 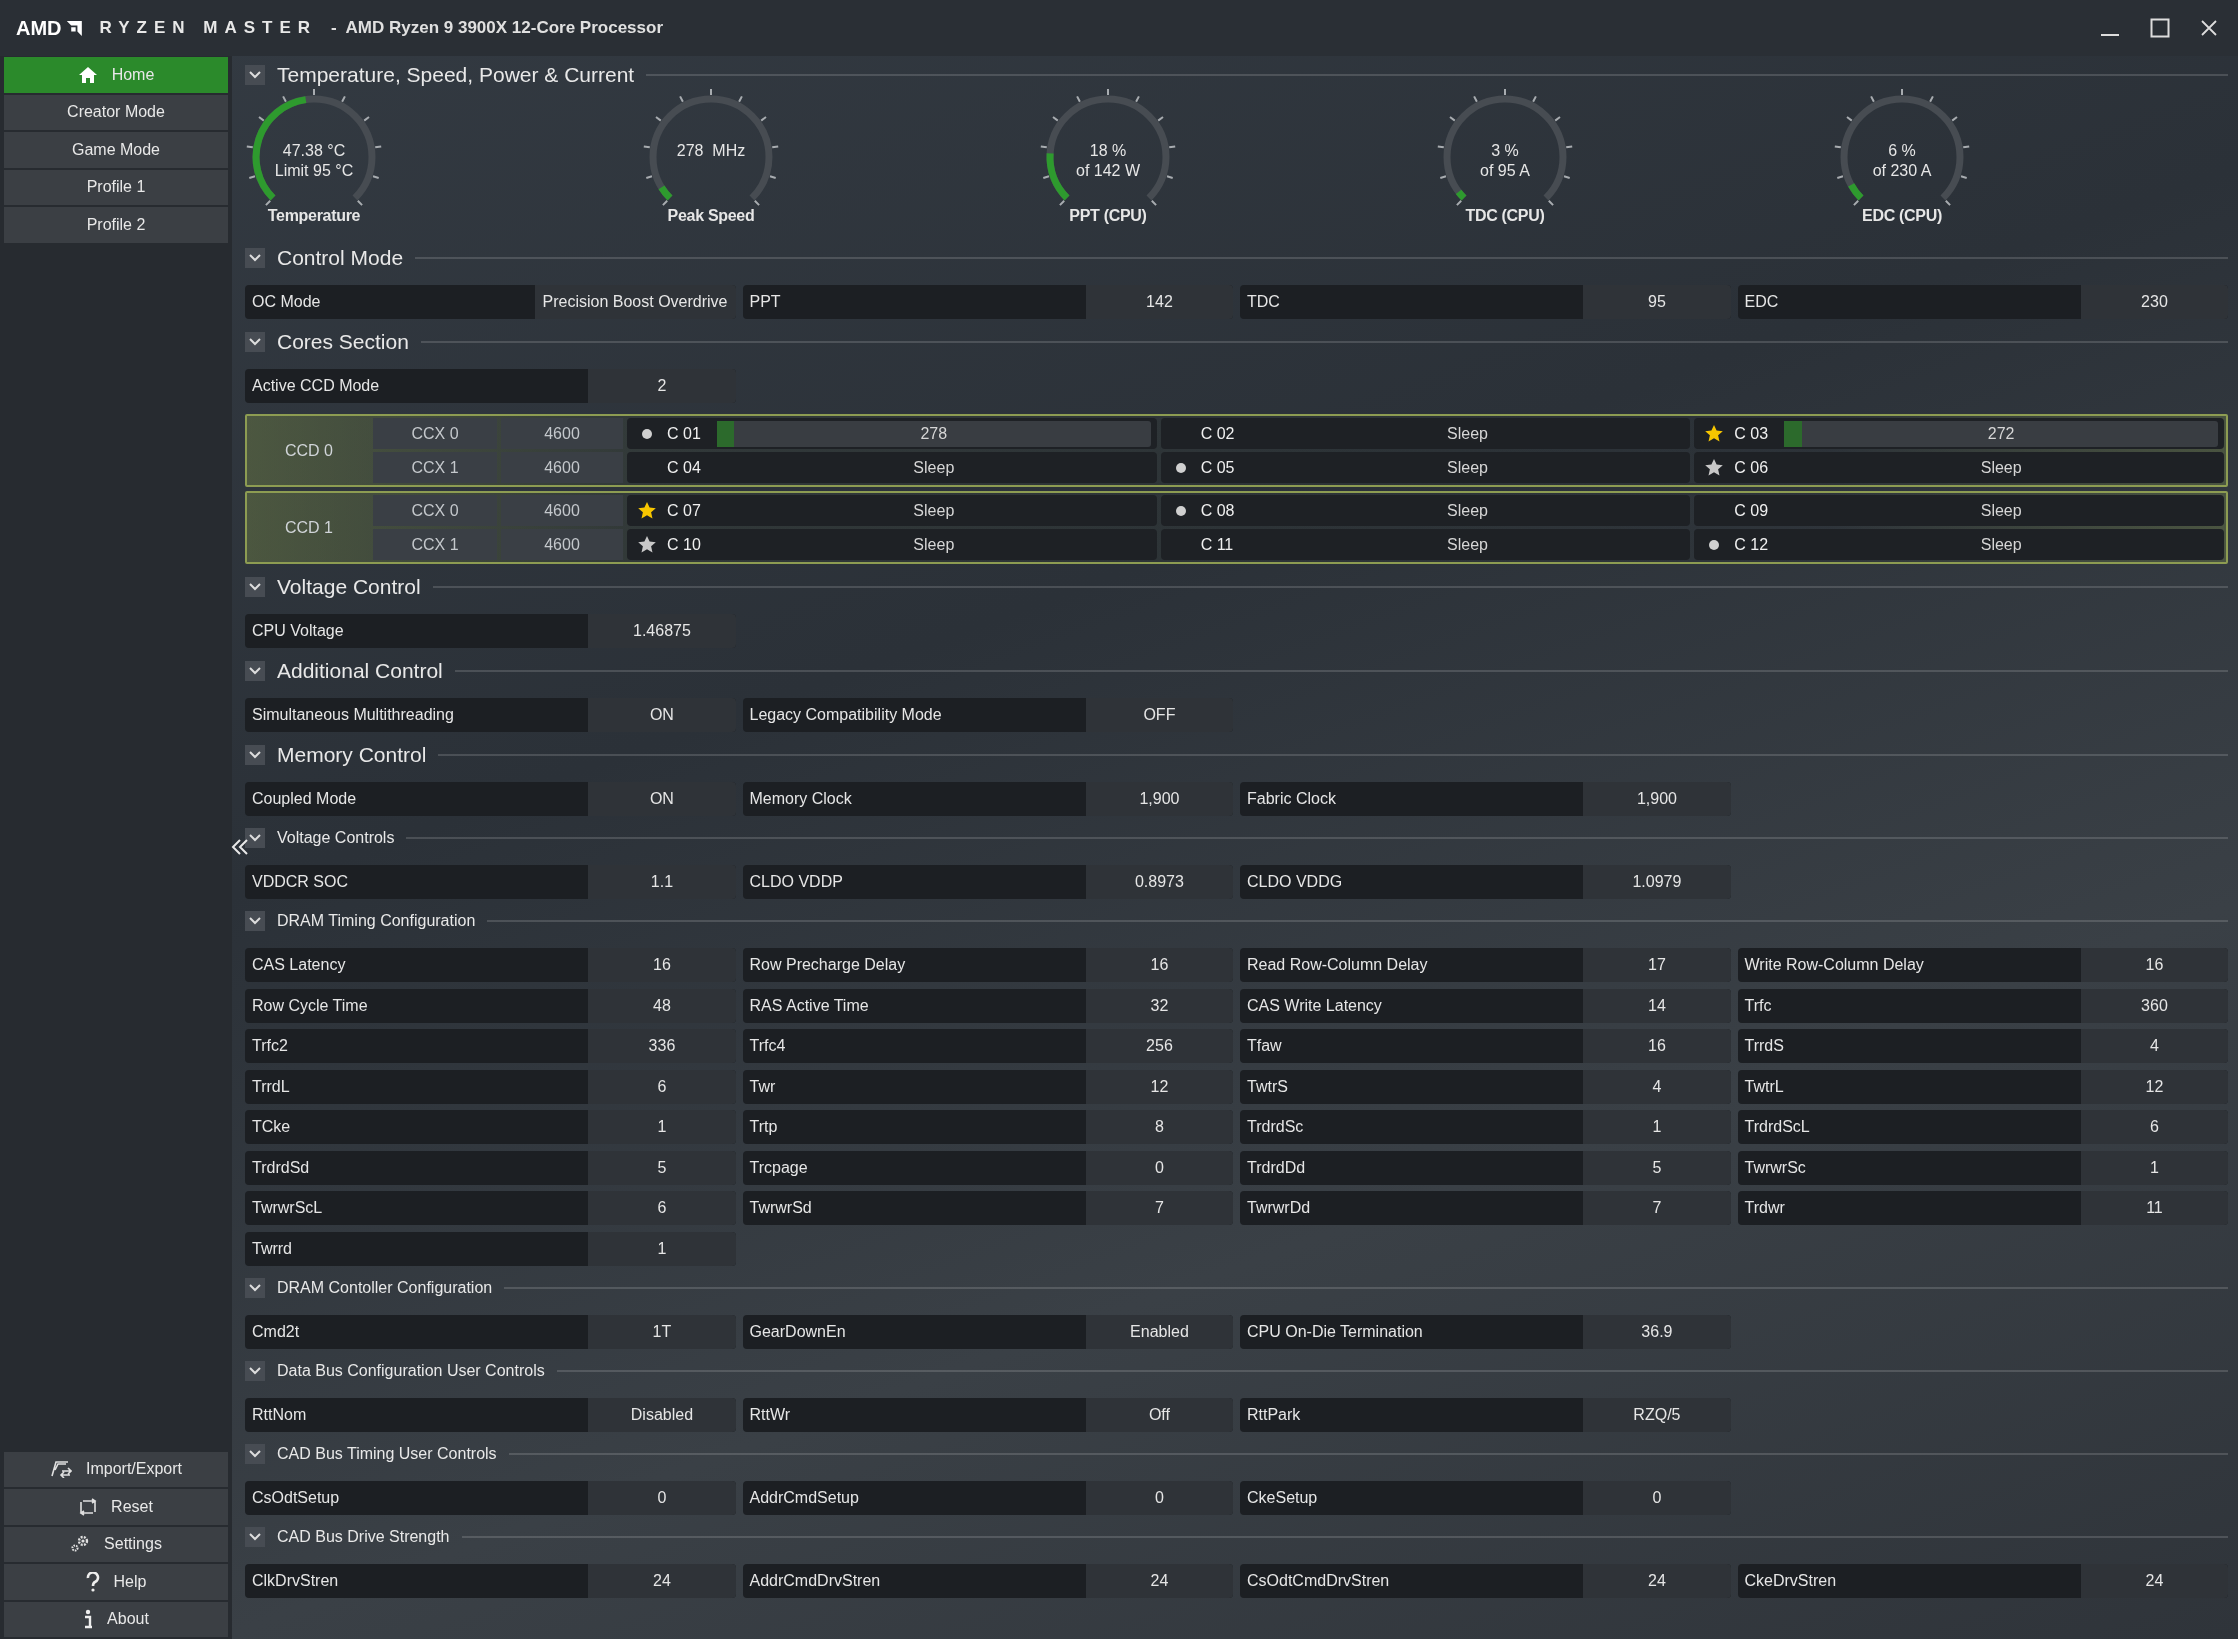 I want to click on core-name: C 02, so click(x=1218, y=433).